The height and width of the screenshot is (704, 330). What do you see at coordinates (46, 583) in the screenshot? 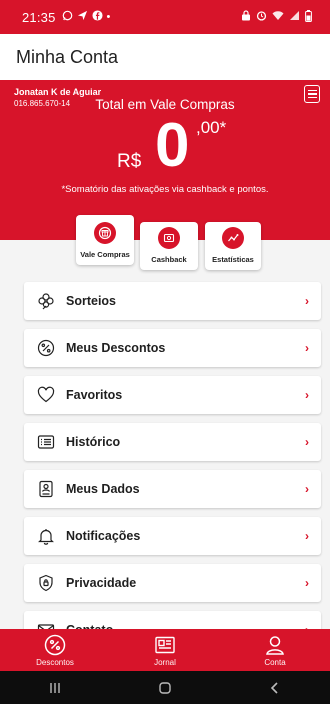
I see `shield-icon` at bounding box center [46, 583].